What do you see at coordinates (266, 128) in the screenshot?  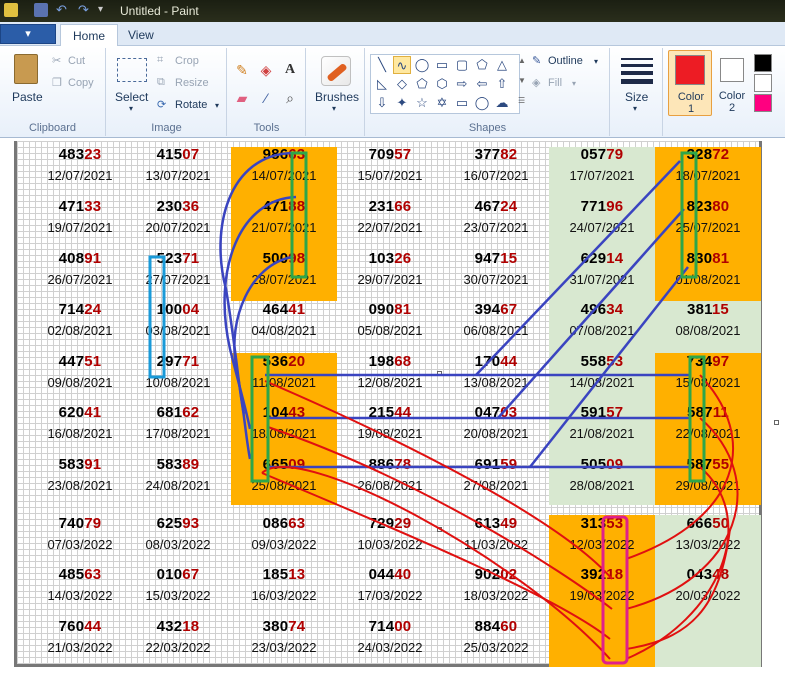 I see `tools-group-label: Tools` at bounding box center [266, 128].